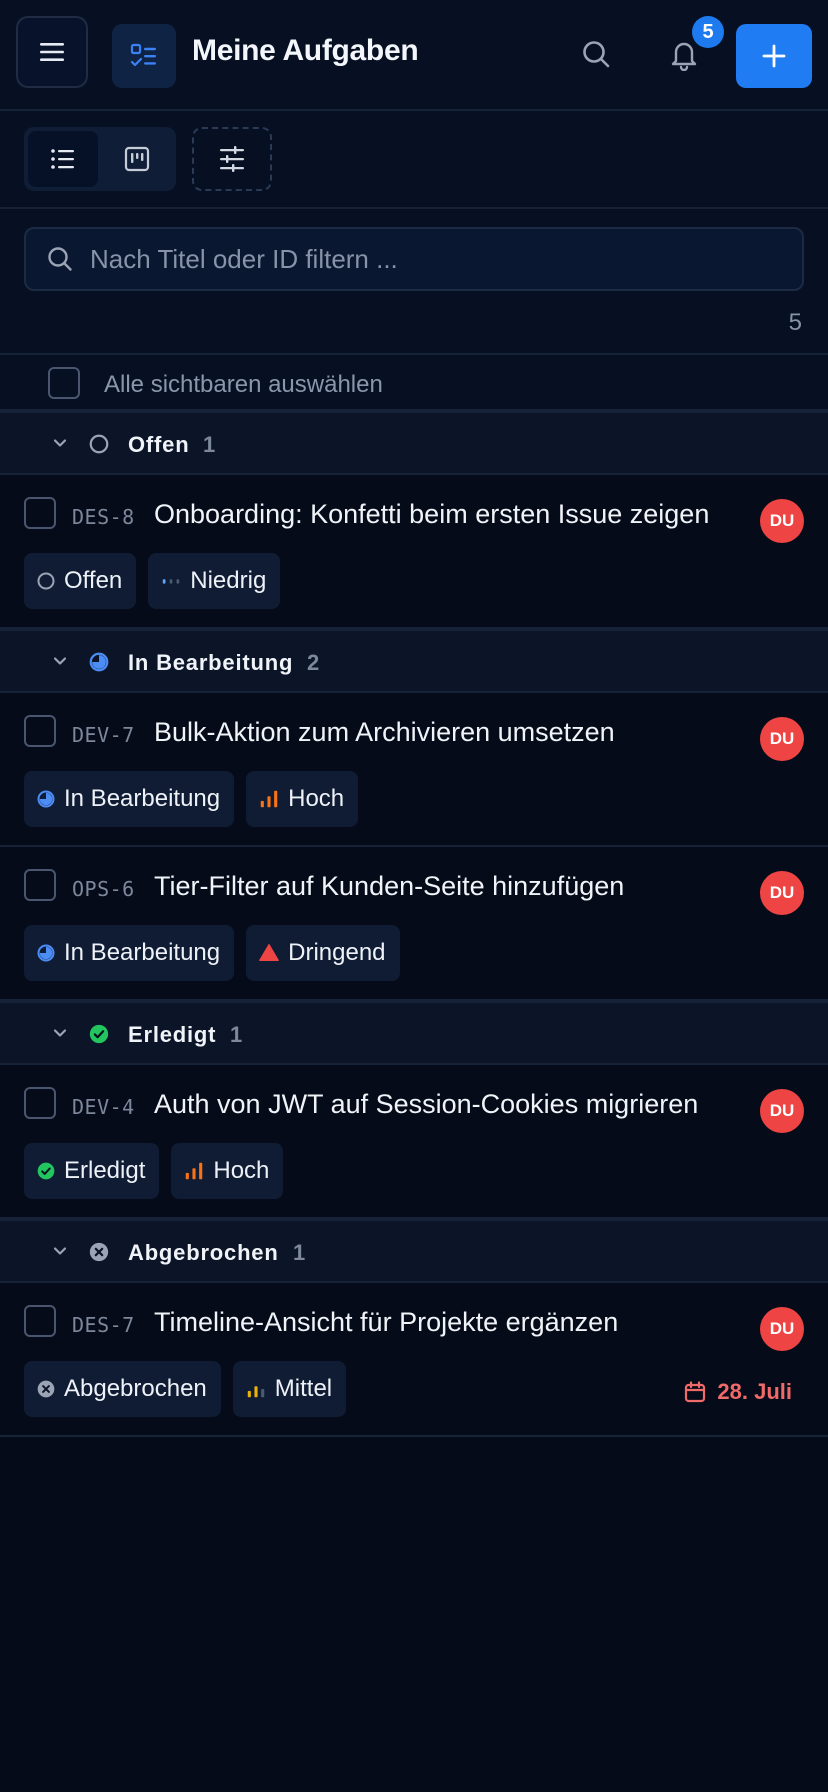  I want to click on priority-chip: Niedrig, so click(214, 581).